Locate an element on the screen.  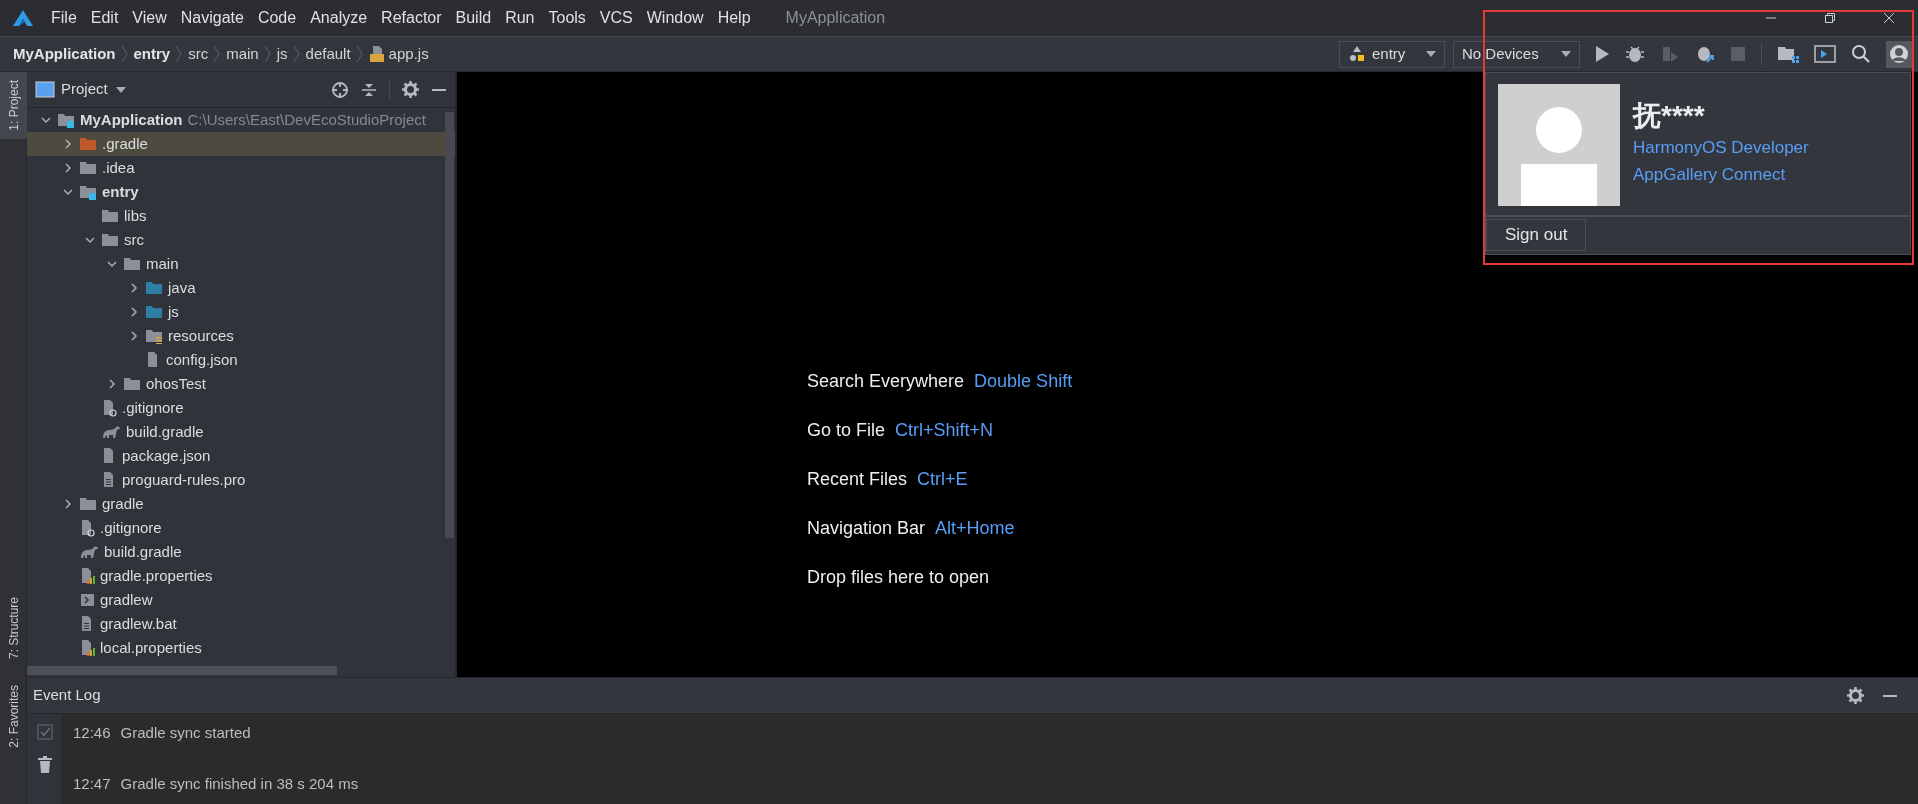
debug-icon is located at coordinates (1635, 54).